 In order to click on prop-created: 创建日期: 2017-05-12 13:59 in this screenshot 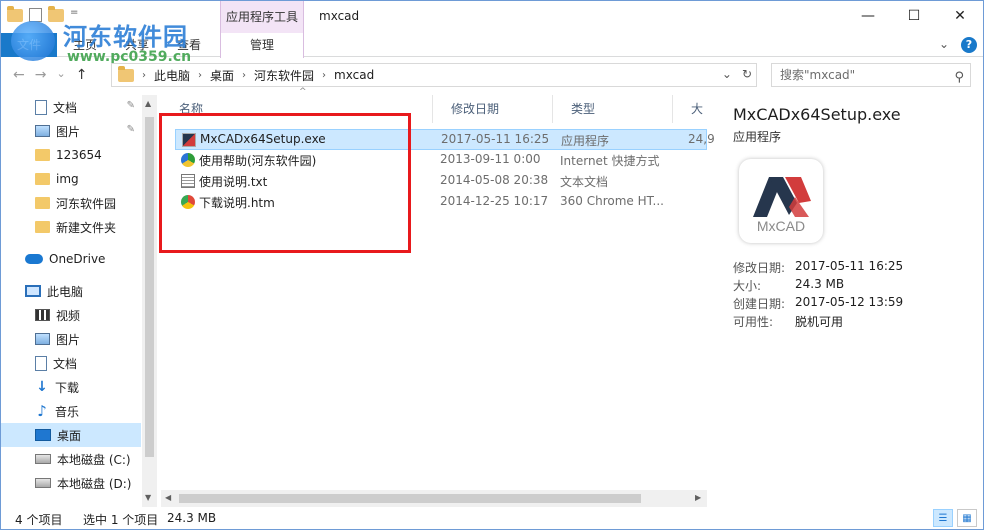, I will do `click(853, 304)`.